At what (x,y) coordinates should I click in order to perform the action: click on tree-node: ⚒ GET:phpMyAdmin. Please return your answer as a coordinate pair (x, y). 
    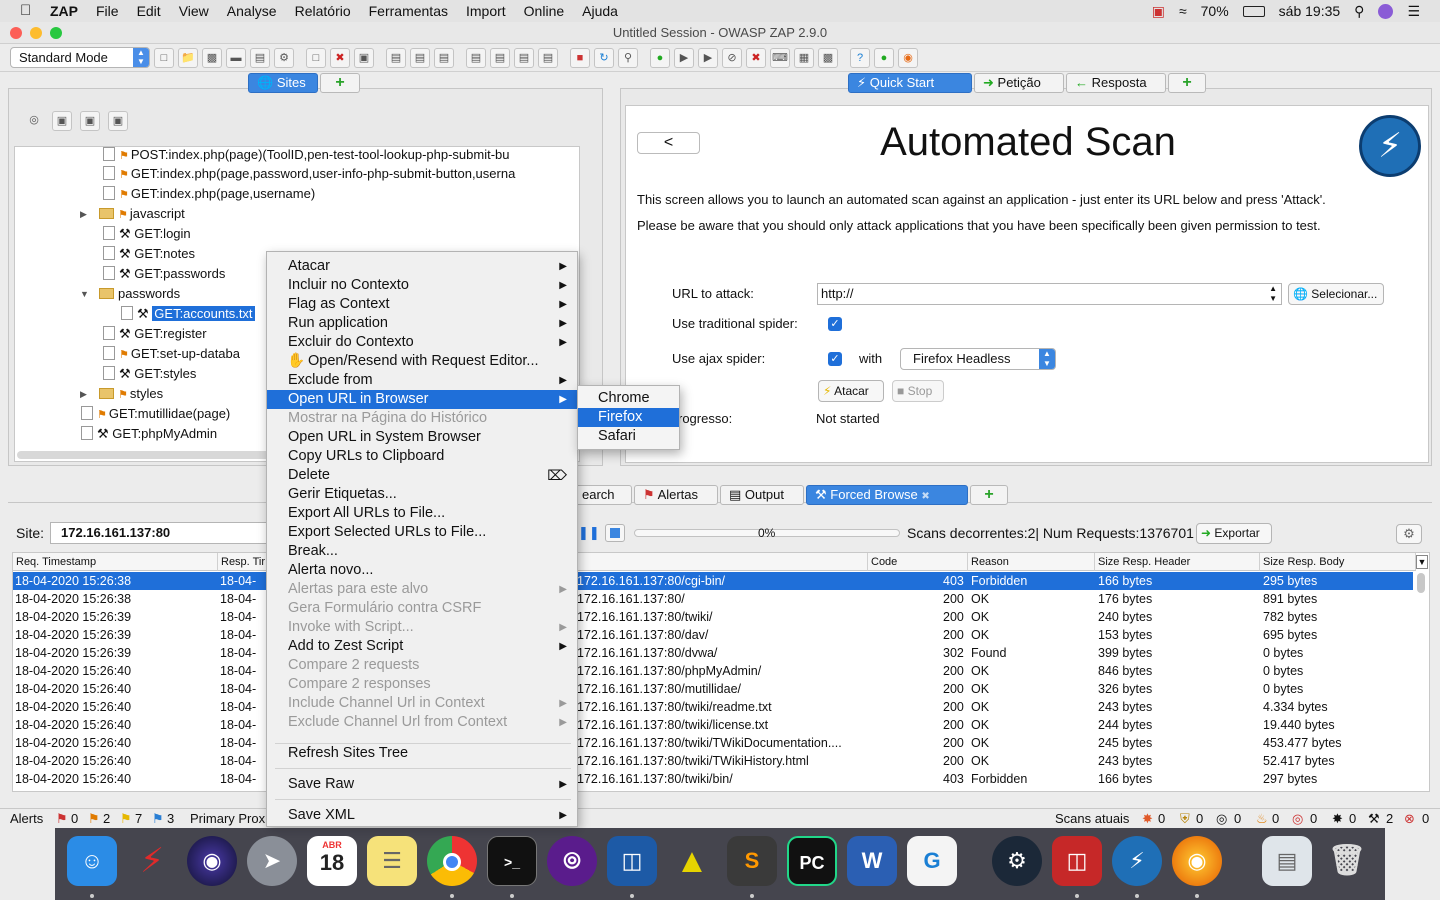
    Looking at the image, I should click on (149, 434).